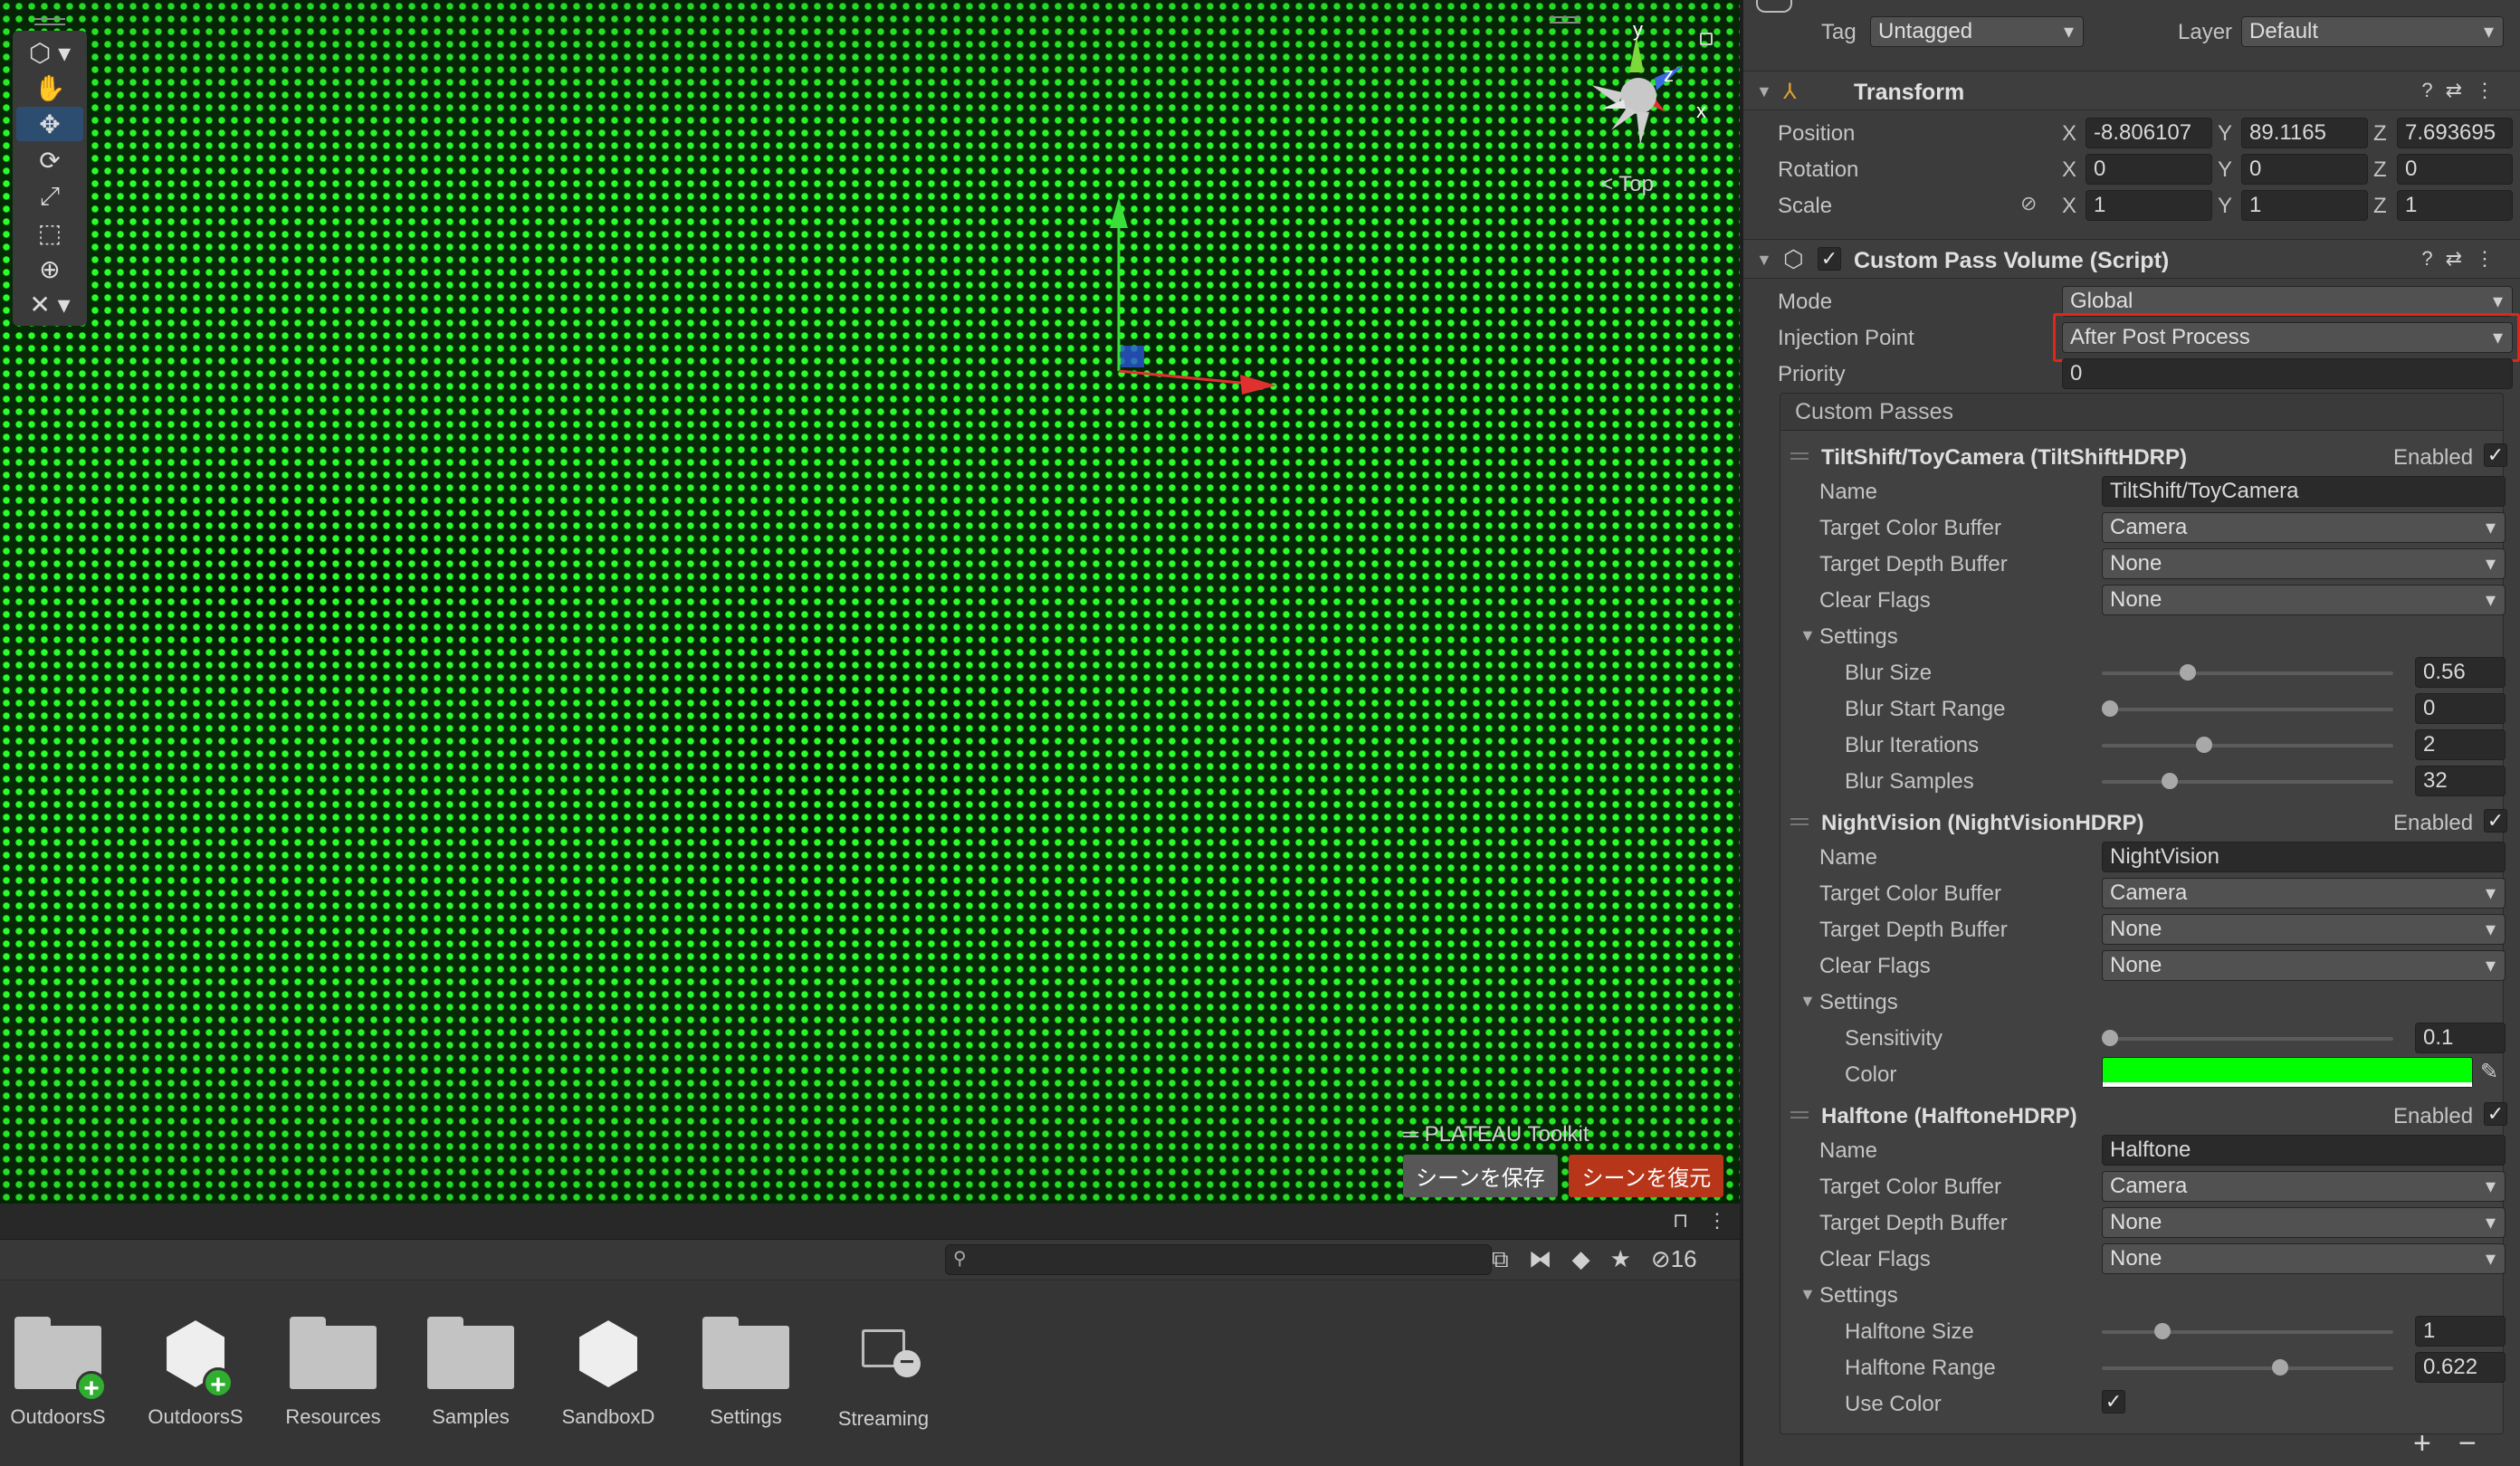  I want to click on view-mode-label: < Top, so click(1627, 184).